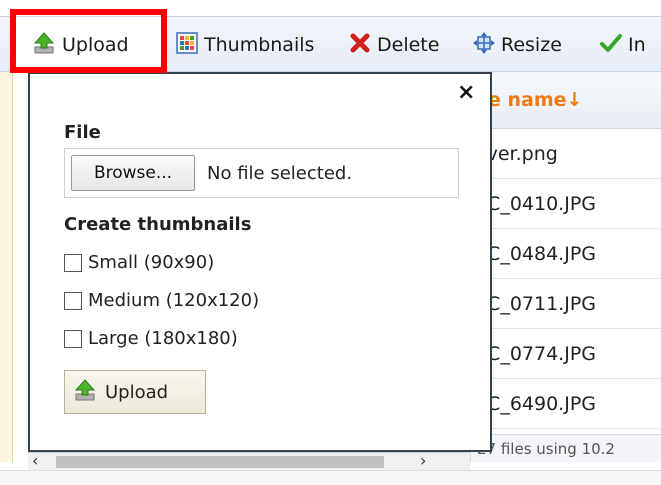 The height and width of the screenshot is (485, 661). What do you see at coordinates (566, 404) in the screenshot?
I see `file-row: SC_6490.JPG` at bounding box center [566, 404].